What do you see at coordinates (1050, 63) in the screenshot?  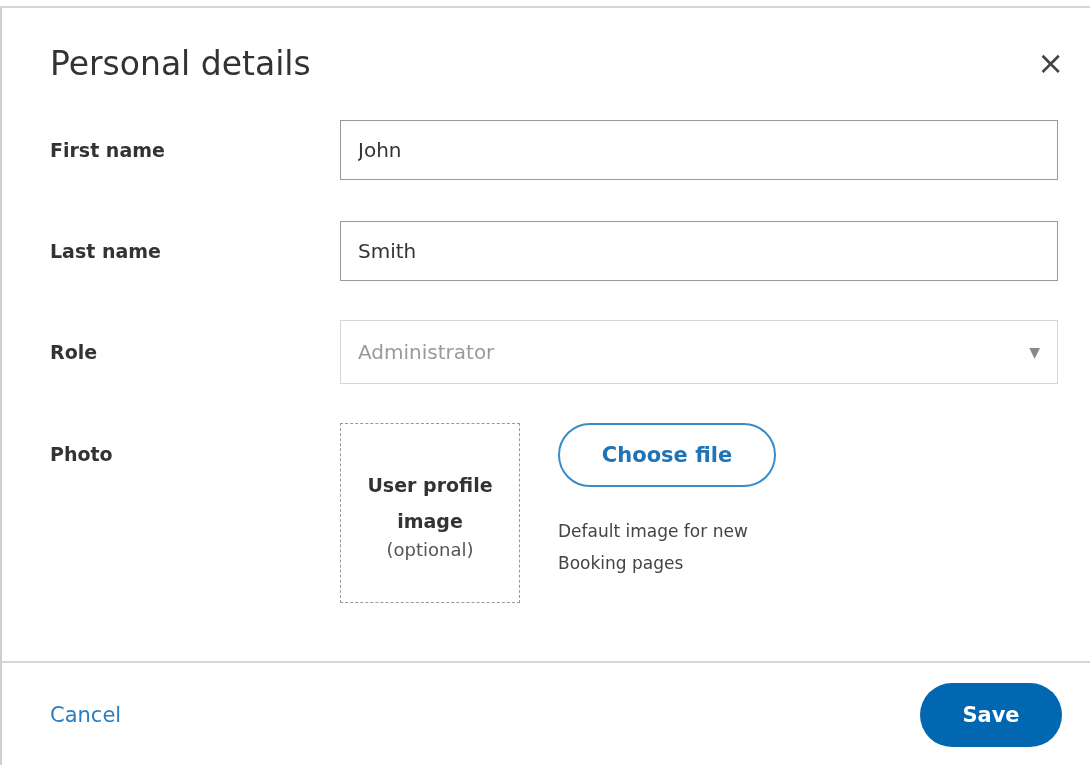 I see `close-button: ×` at bounding box center [1050, 63].